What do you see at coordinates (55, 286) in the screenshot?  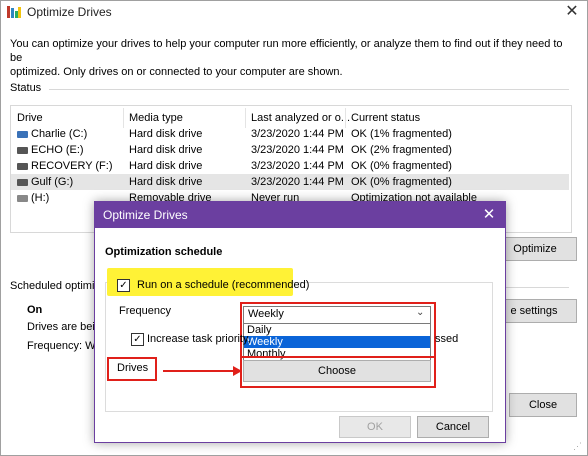 I see `scheduled-optimization-label: Scheduled optimiz` at bounding box center [55, 286].